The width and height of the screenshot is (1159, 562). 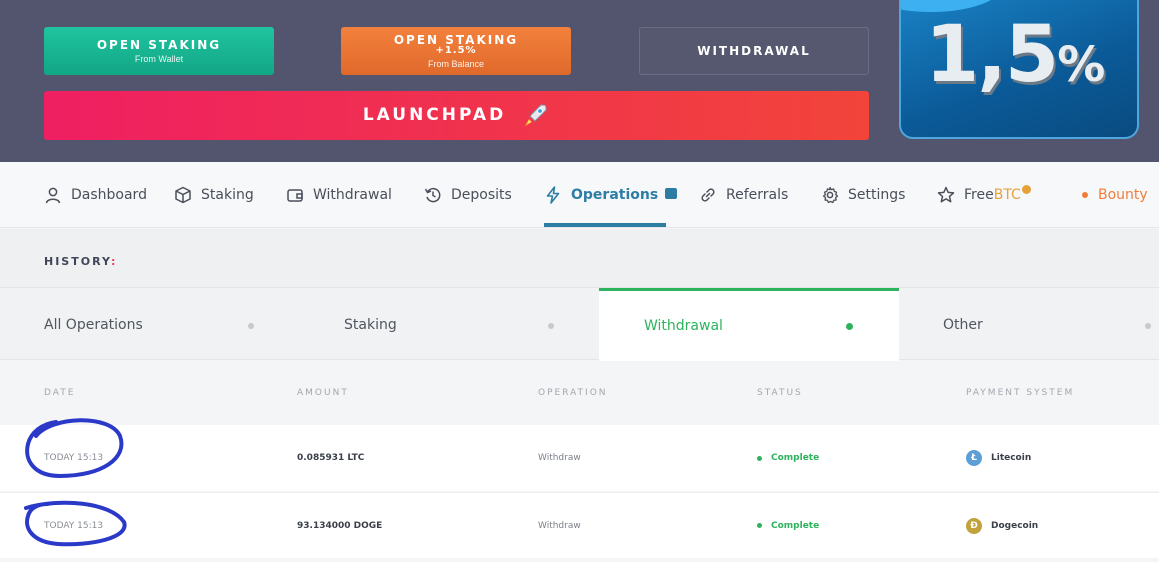 I want to click on nav-item-operations: Operations, so click(x=611, y=195).